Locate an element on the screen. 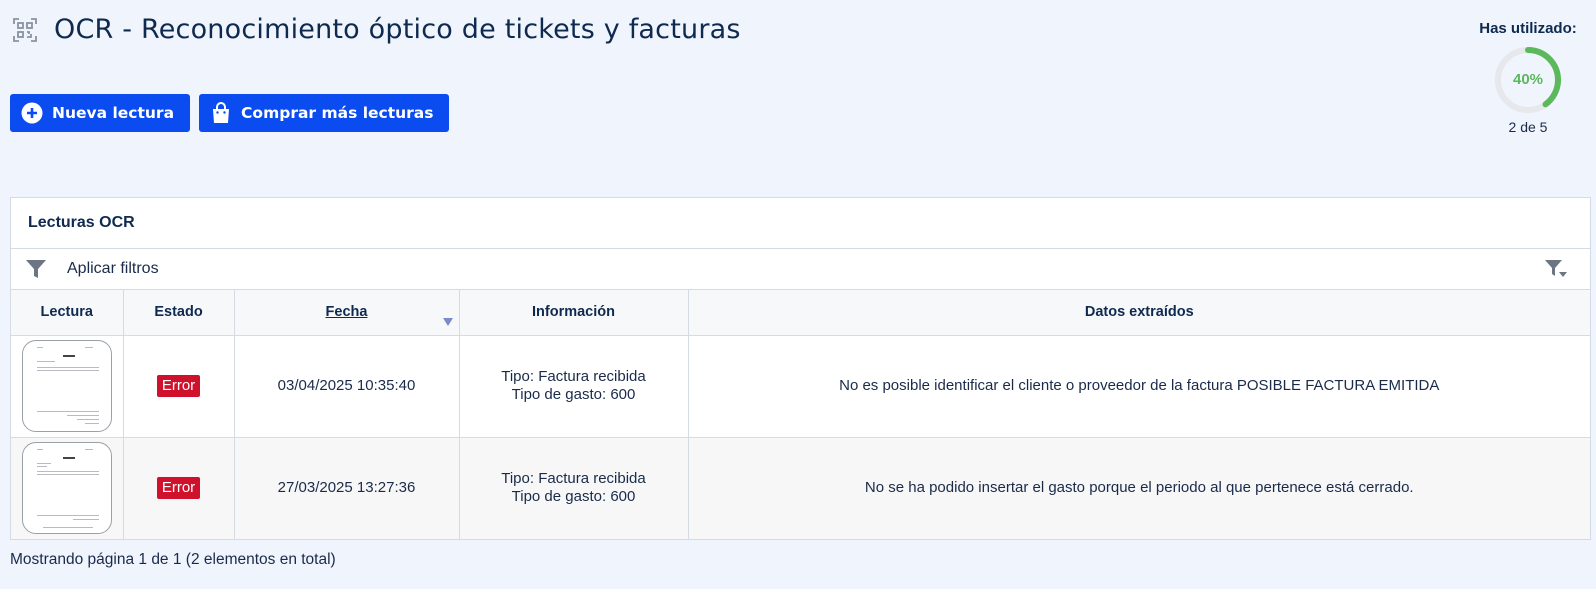  sort-fecha-link: Fecha is located at coordinates (347, 312).